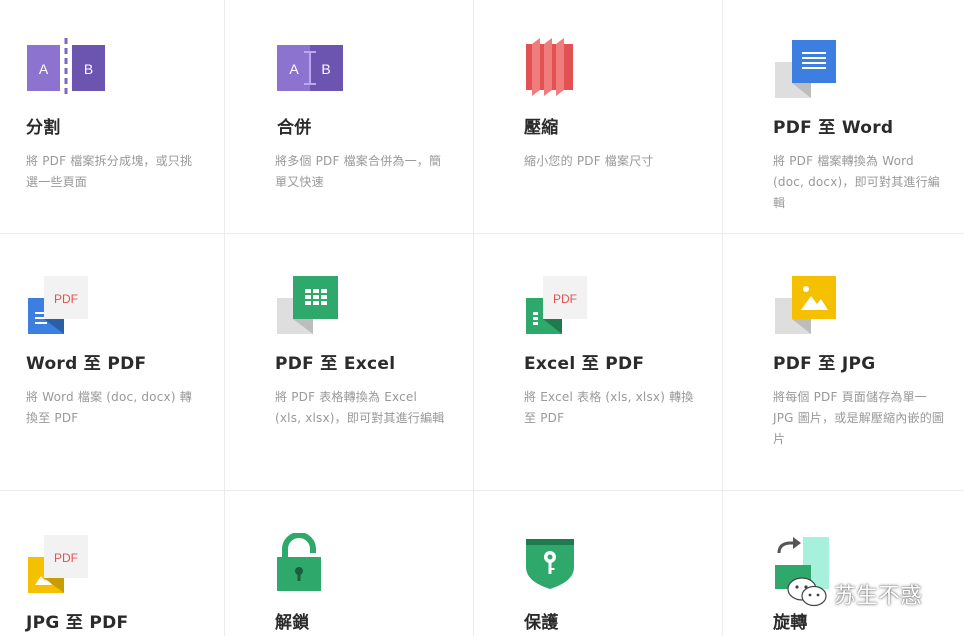 The image size is (964, 636). I want to click on tool-card-unlock: 解鎖, so click(349, 563).